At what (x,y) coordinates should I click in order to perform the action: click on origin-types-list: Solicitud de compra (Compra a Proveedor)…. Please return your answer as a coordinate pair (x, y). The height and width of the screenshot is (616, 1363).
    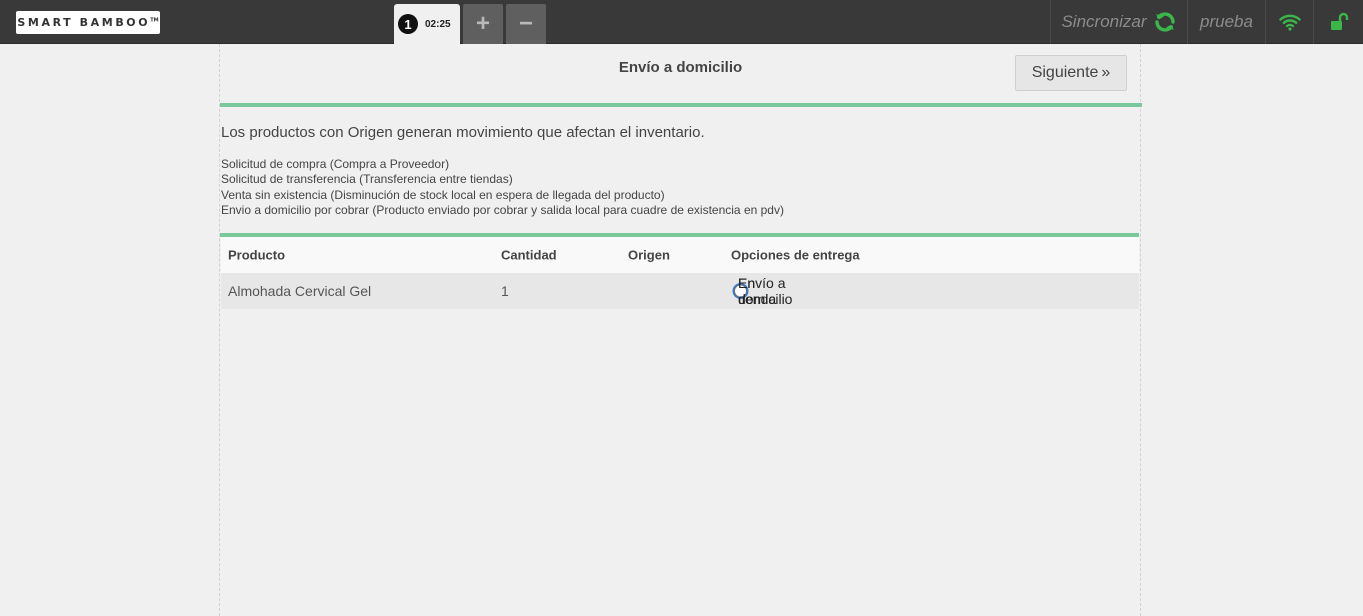
    Looking at the image, I should click on (502, 187).